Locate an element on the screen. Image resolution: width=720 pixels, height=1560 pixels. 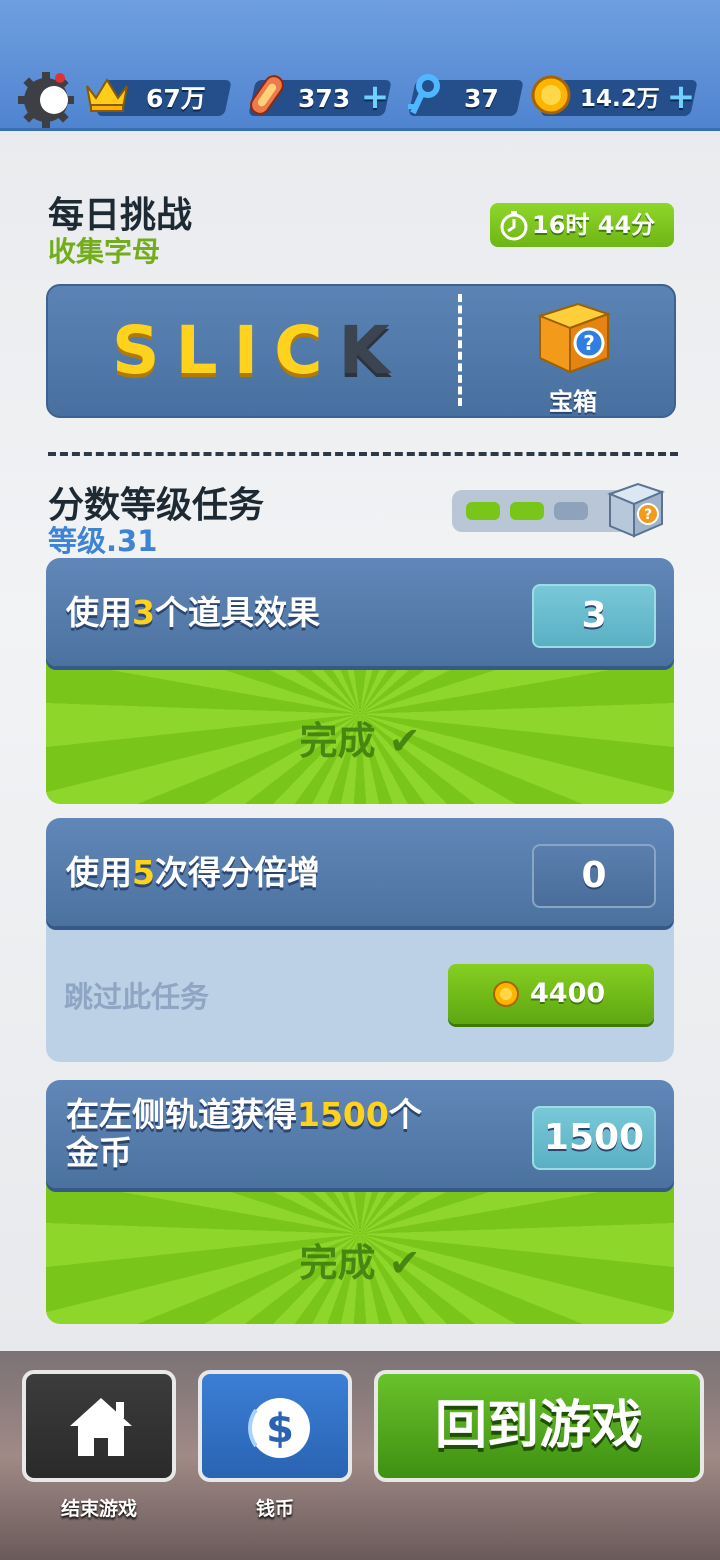
crown-icon is located at coordinates (107, 94).